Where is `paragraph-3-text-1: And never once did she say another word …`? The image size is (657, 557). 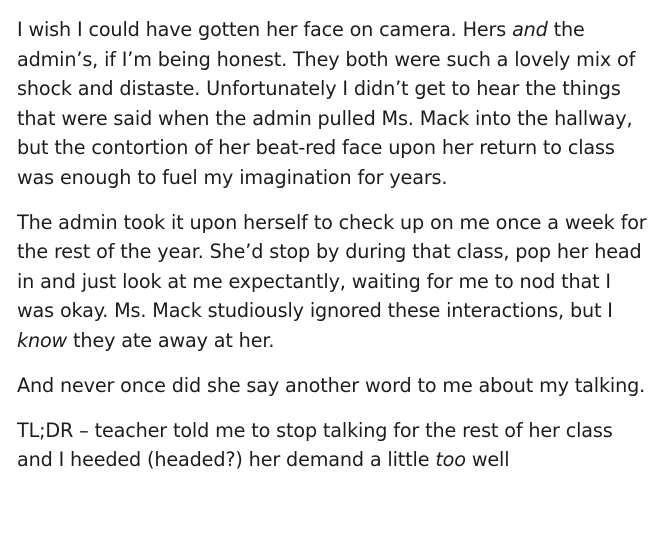 paragraph-3-text-1: And never once did she say another word … is located at coordinates (331, 385).